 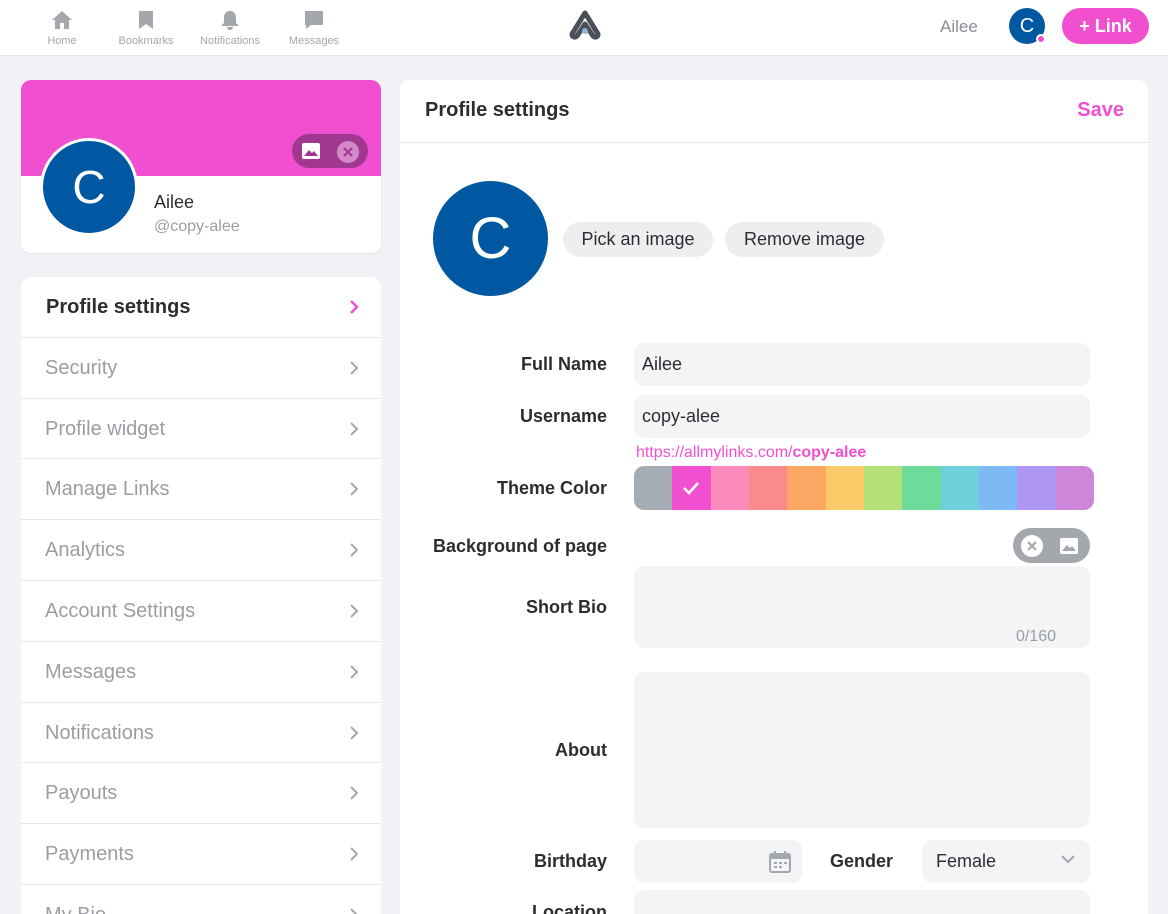 I want to click on profile-avatar: C, so click(x=89, y=187).